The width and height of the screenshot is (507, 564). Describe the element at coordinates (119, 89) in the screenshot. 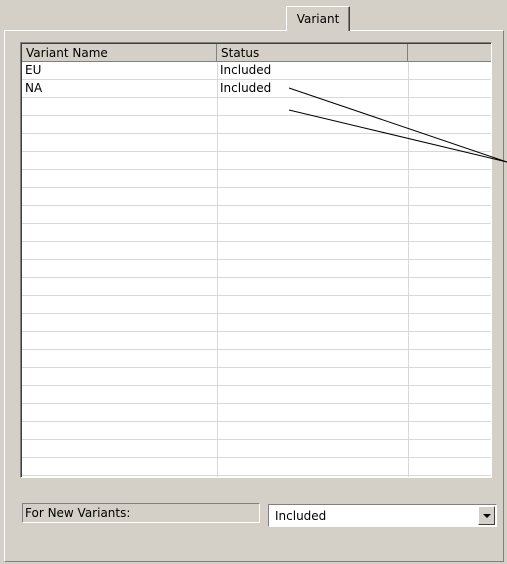

I see `table-row-na-name: NA` at that location.